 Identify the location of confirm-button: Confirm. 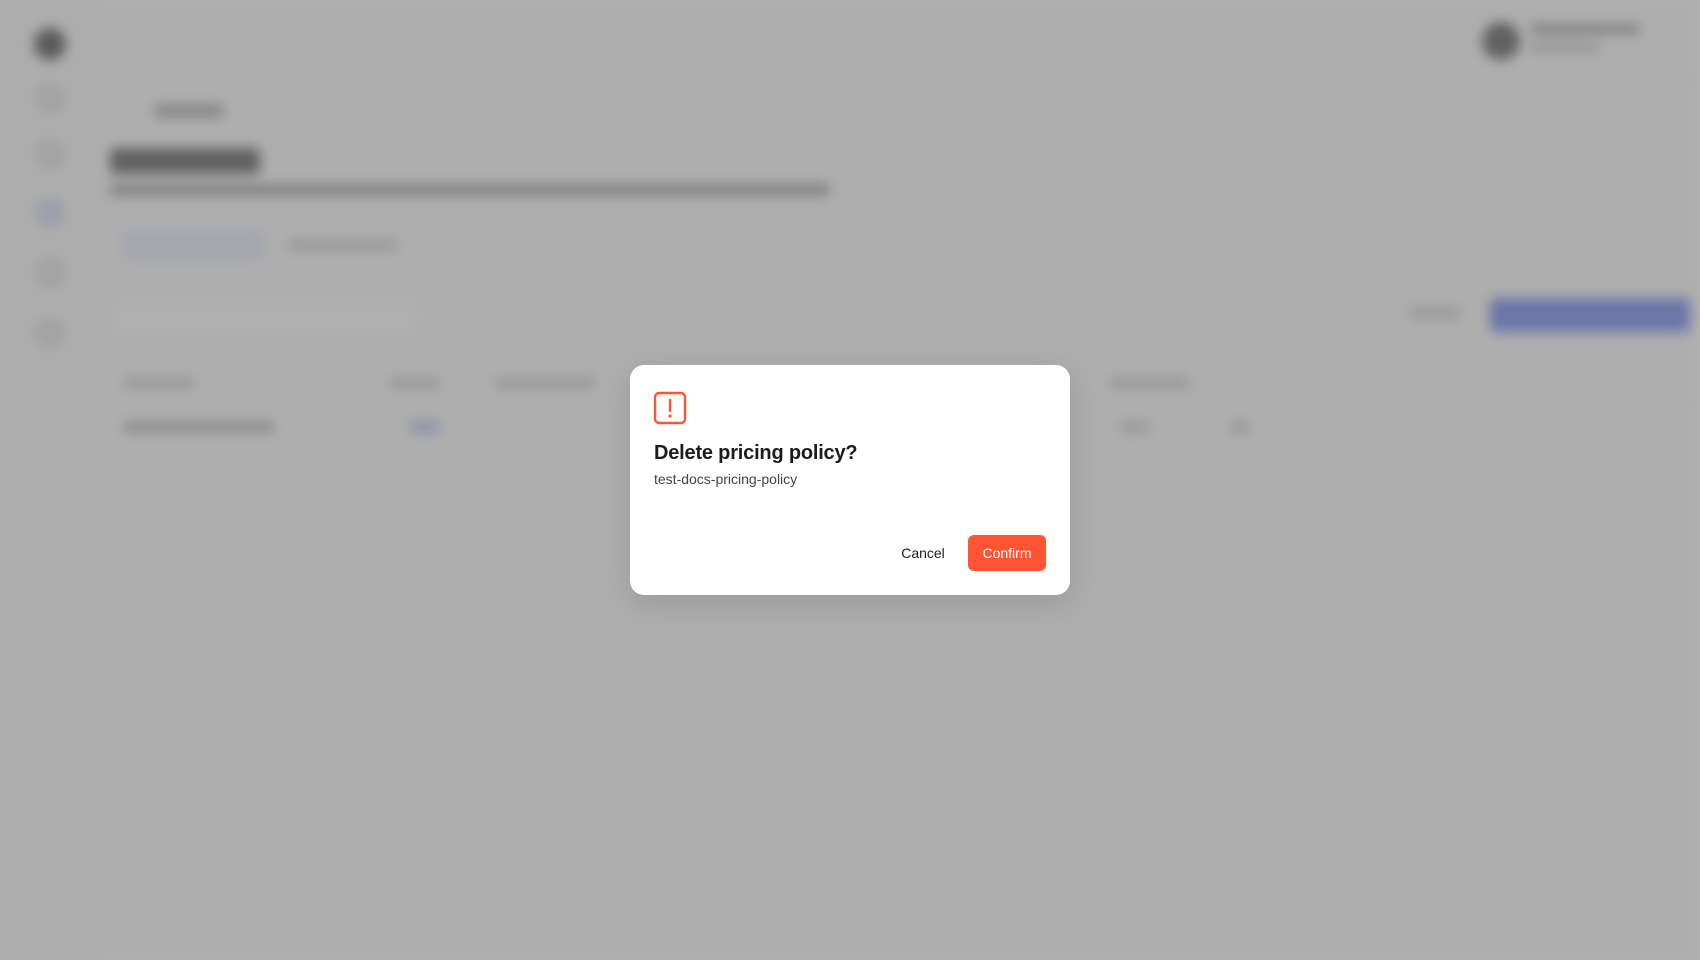
(1007, 553).